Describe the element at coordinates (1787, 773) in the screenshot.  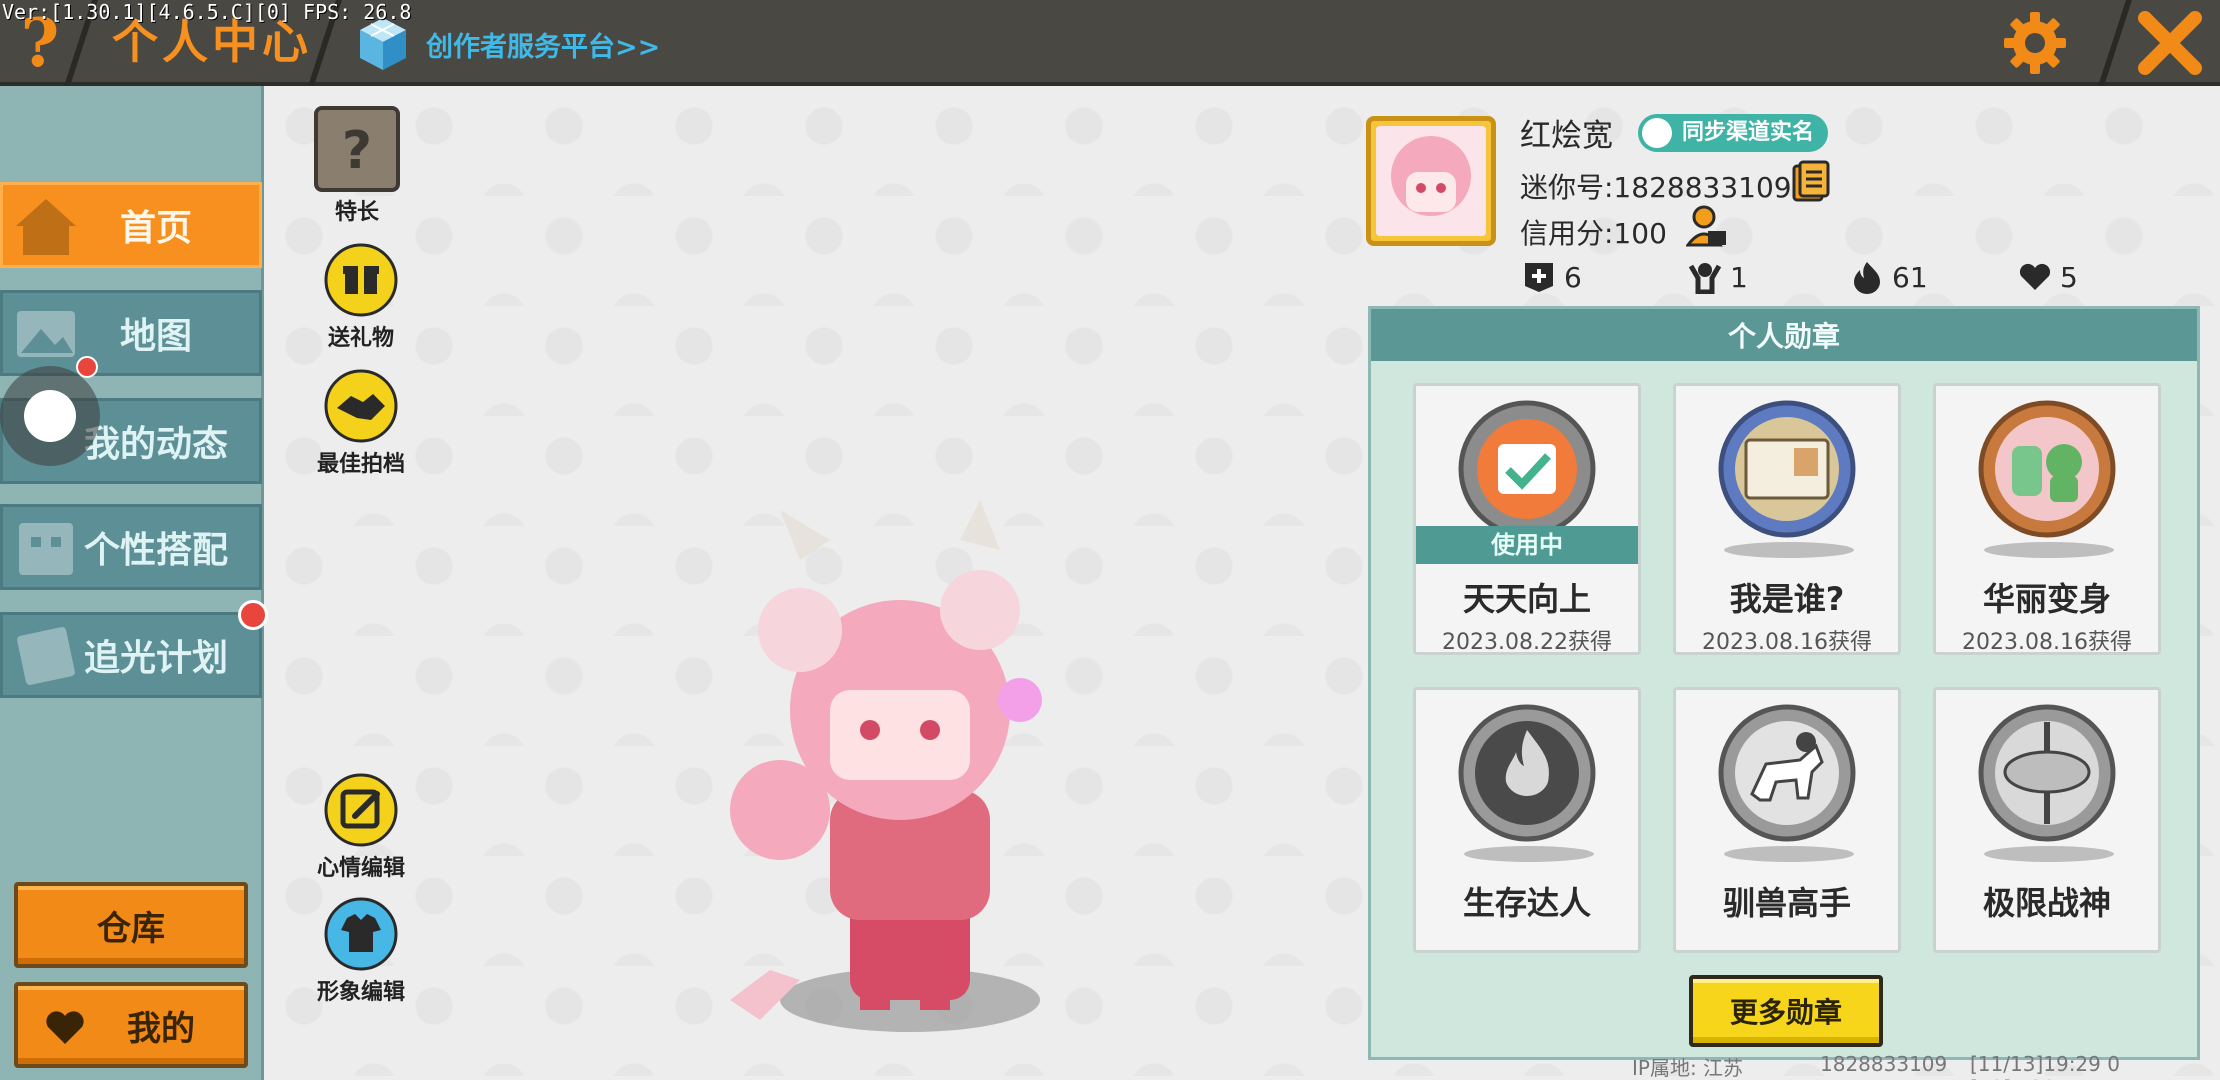
I see `horse-medal-icon` at that location.